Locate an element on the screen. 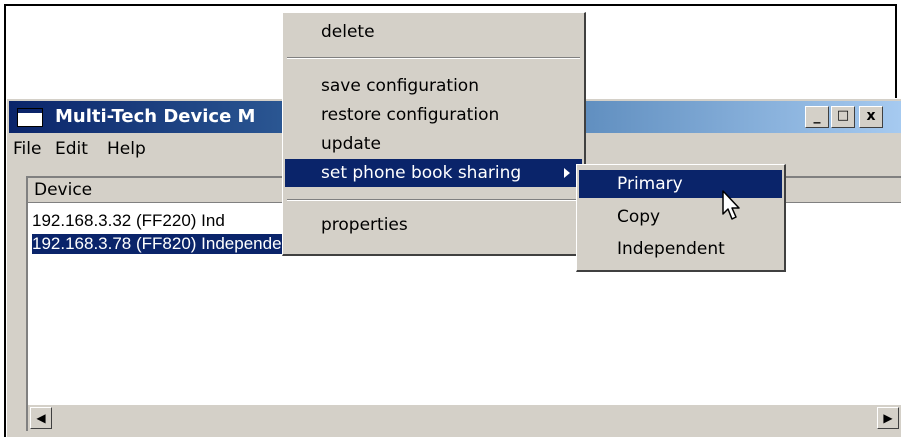 The image size is (901, 441). submenu-item-independent: Independent is located at coordinates (680, 249).